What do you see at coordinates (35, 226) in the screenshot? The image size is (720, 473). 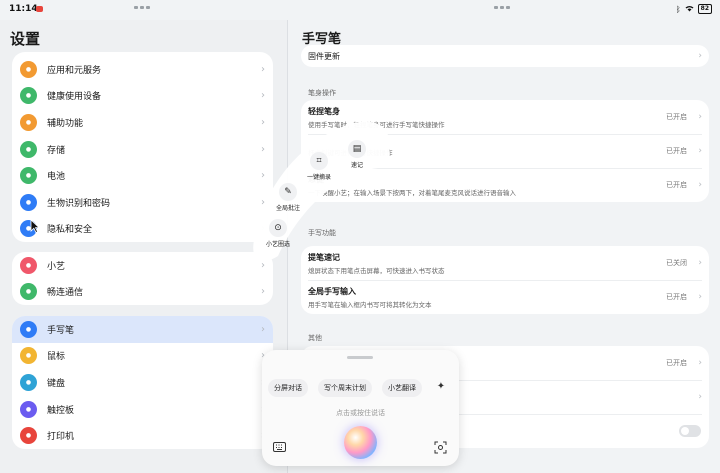 I see `mouse-cursor-icon` at bounding box center [35, 226].